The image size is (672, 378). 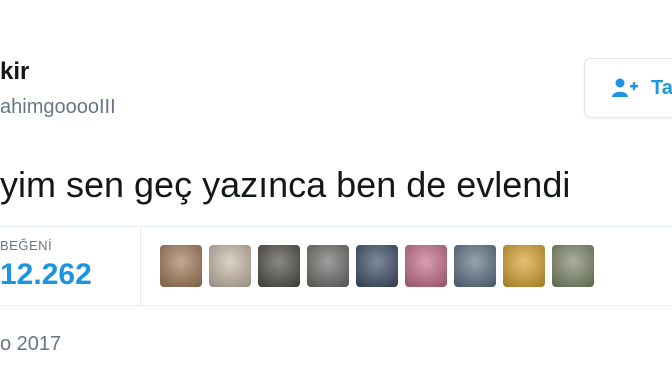 I want to click on likes-count: 12.262, so click(x=46, y=275).